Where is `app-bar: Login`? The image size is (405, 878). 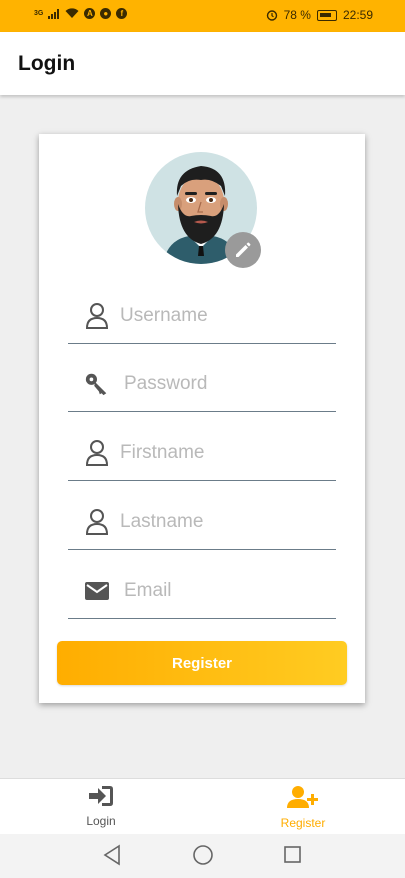
app-bar: Login is located at coordinates (202, 63).